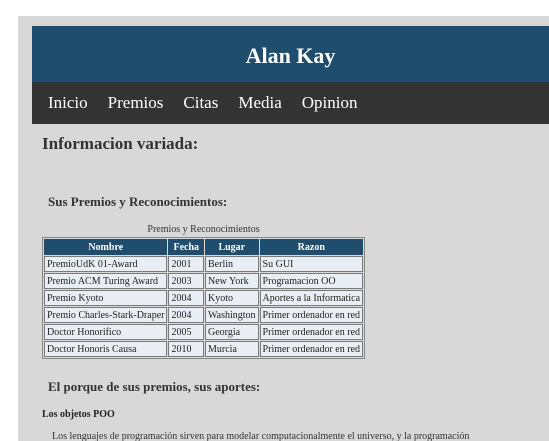 The height and width of the screenshot is (441, 549). I want to click on table-cell: Washington, so click(232, 315).